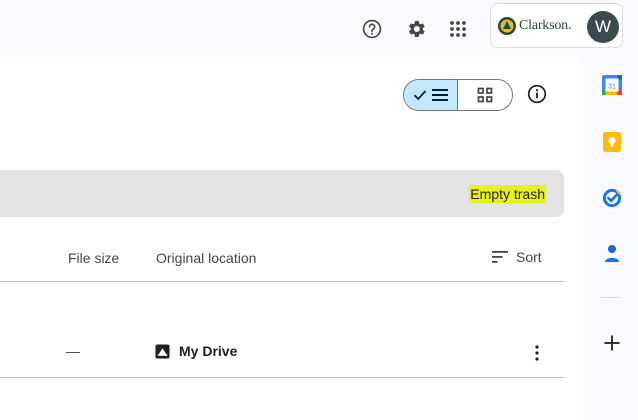 Image resolution: width=638 pixels, height=420 pixels. What do you see at coordinates (73, 351) in the screenshot?
I see `file-size-cell: —` at bounding box center [73, 351].